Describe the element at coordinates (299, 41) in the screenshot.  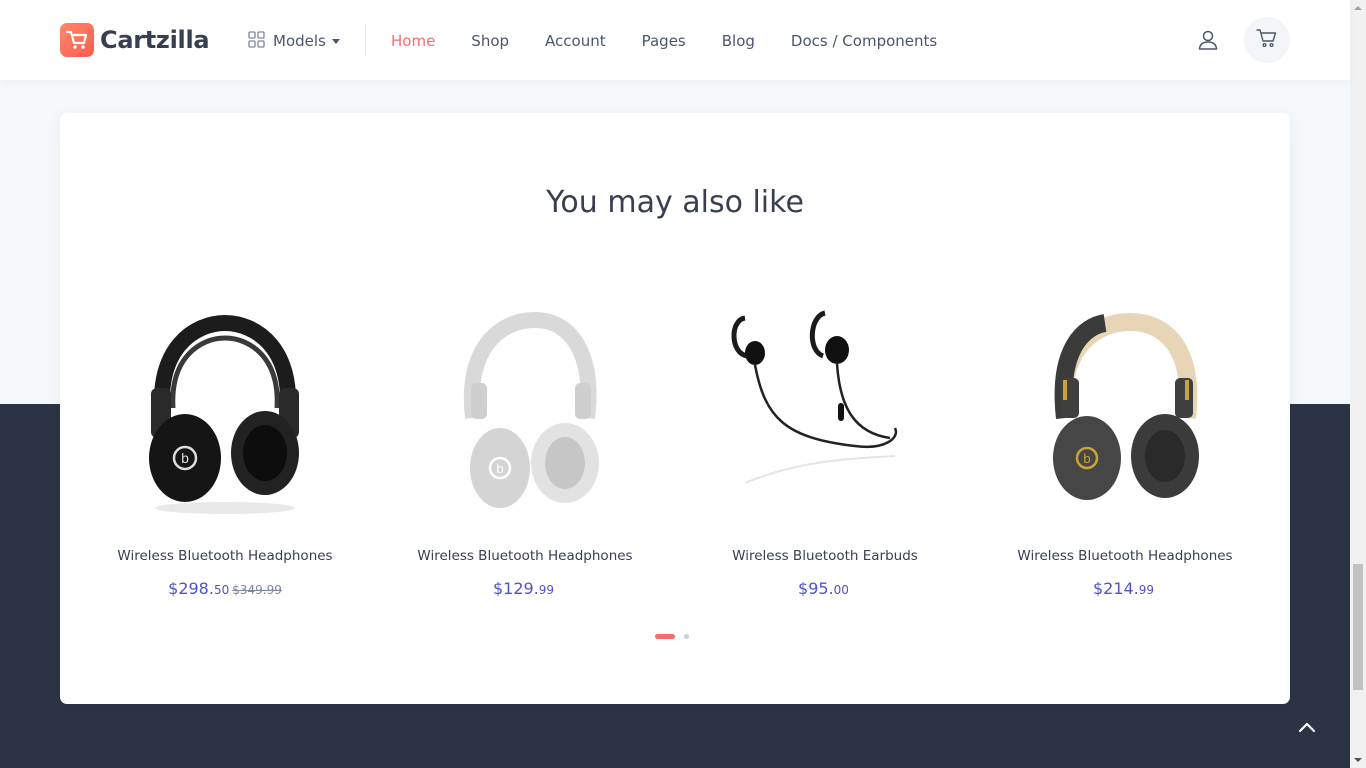
I see `models-label: Models` at that location.